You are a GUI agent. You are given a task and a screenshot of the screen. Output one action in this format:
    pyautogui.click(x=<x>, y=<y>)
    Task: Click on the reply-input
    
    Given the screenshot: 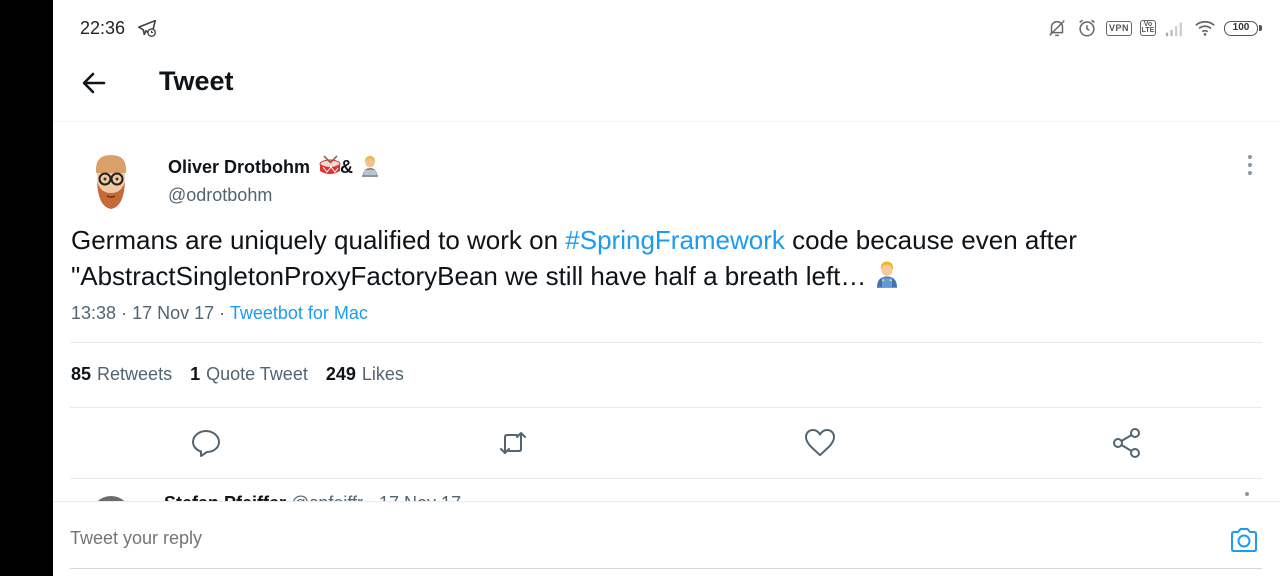 What is the action you would take?
    pyautogui.click(x=620, y=538)
    